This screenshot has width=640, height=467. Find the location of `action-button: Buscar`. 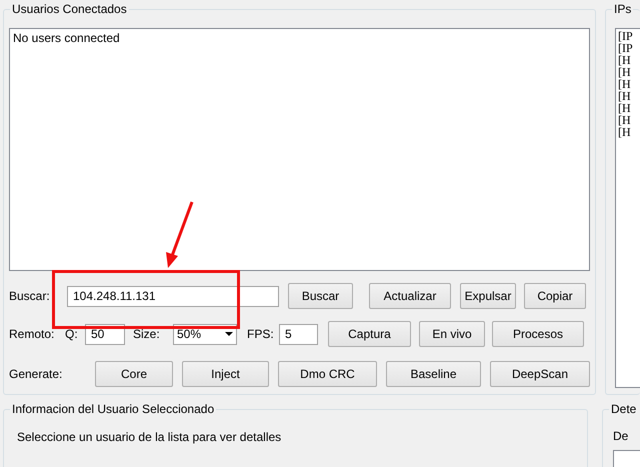

action-button: Buscar is located at coordinates (320, 296).